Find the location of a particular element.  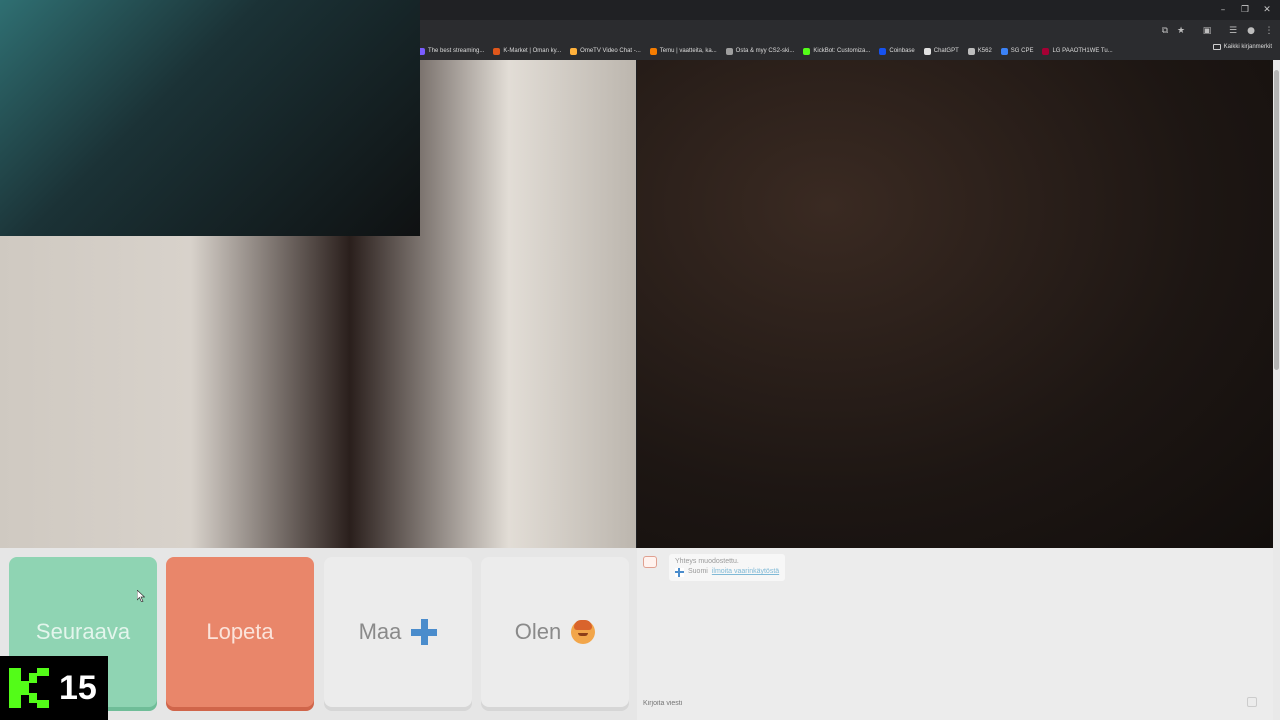

report-abuse-link: ilmoita vaarinkäytöstä is located at coordinates (745, 572).